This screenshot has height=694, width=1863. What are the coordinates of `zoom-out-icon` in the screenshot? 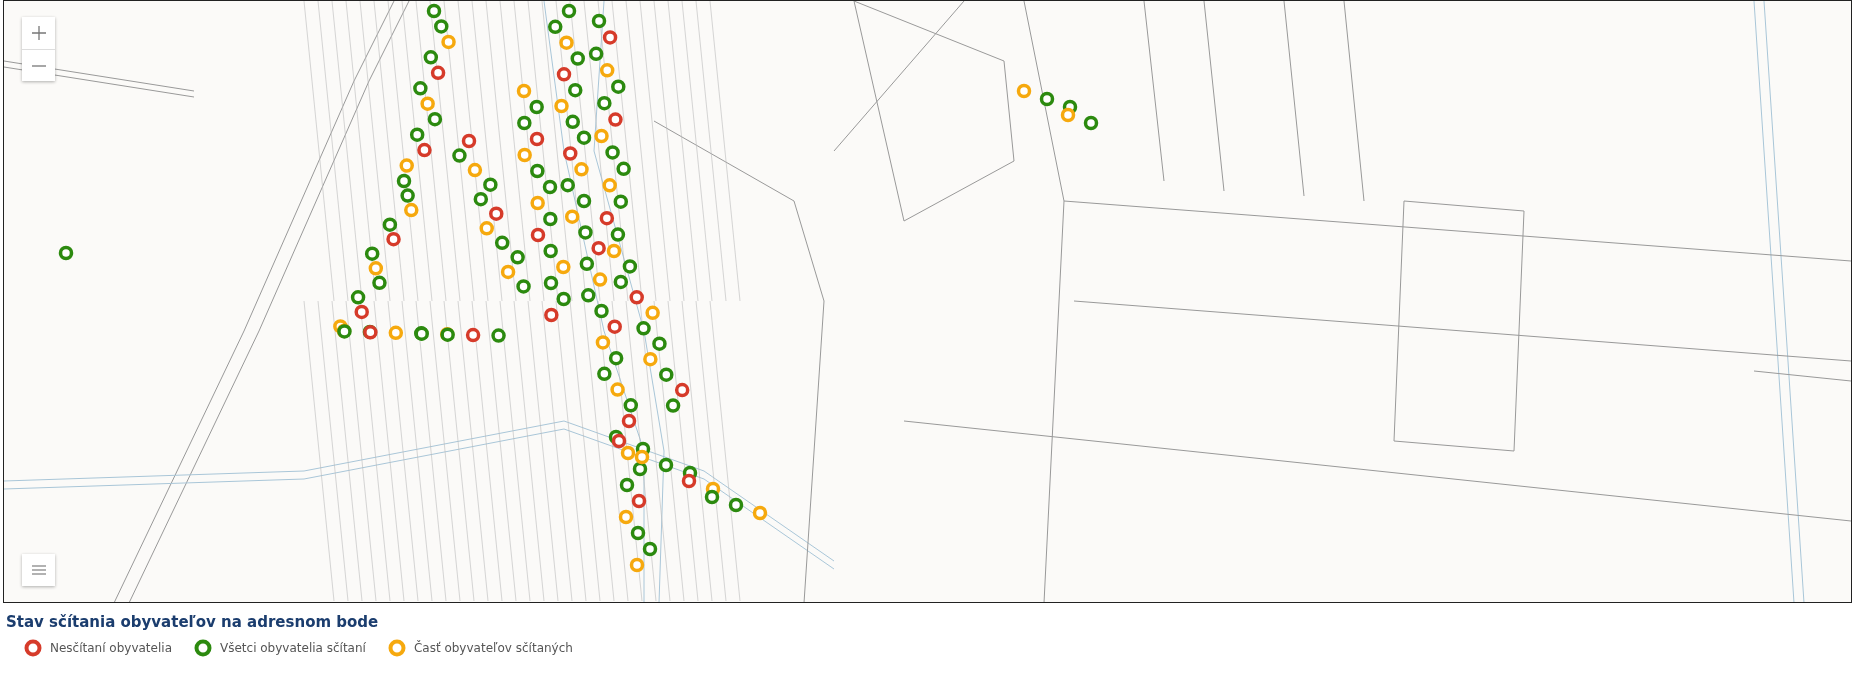 It's located at (38, 65).